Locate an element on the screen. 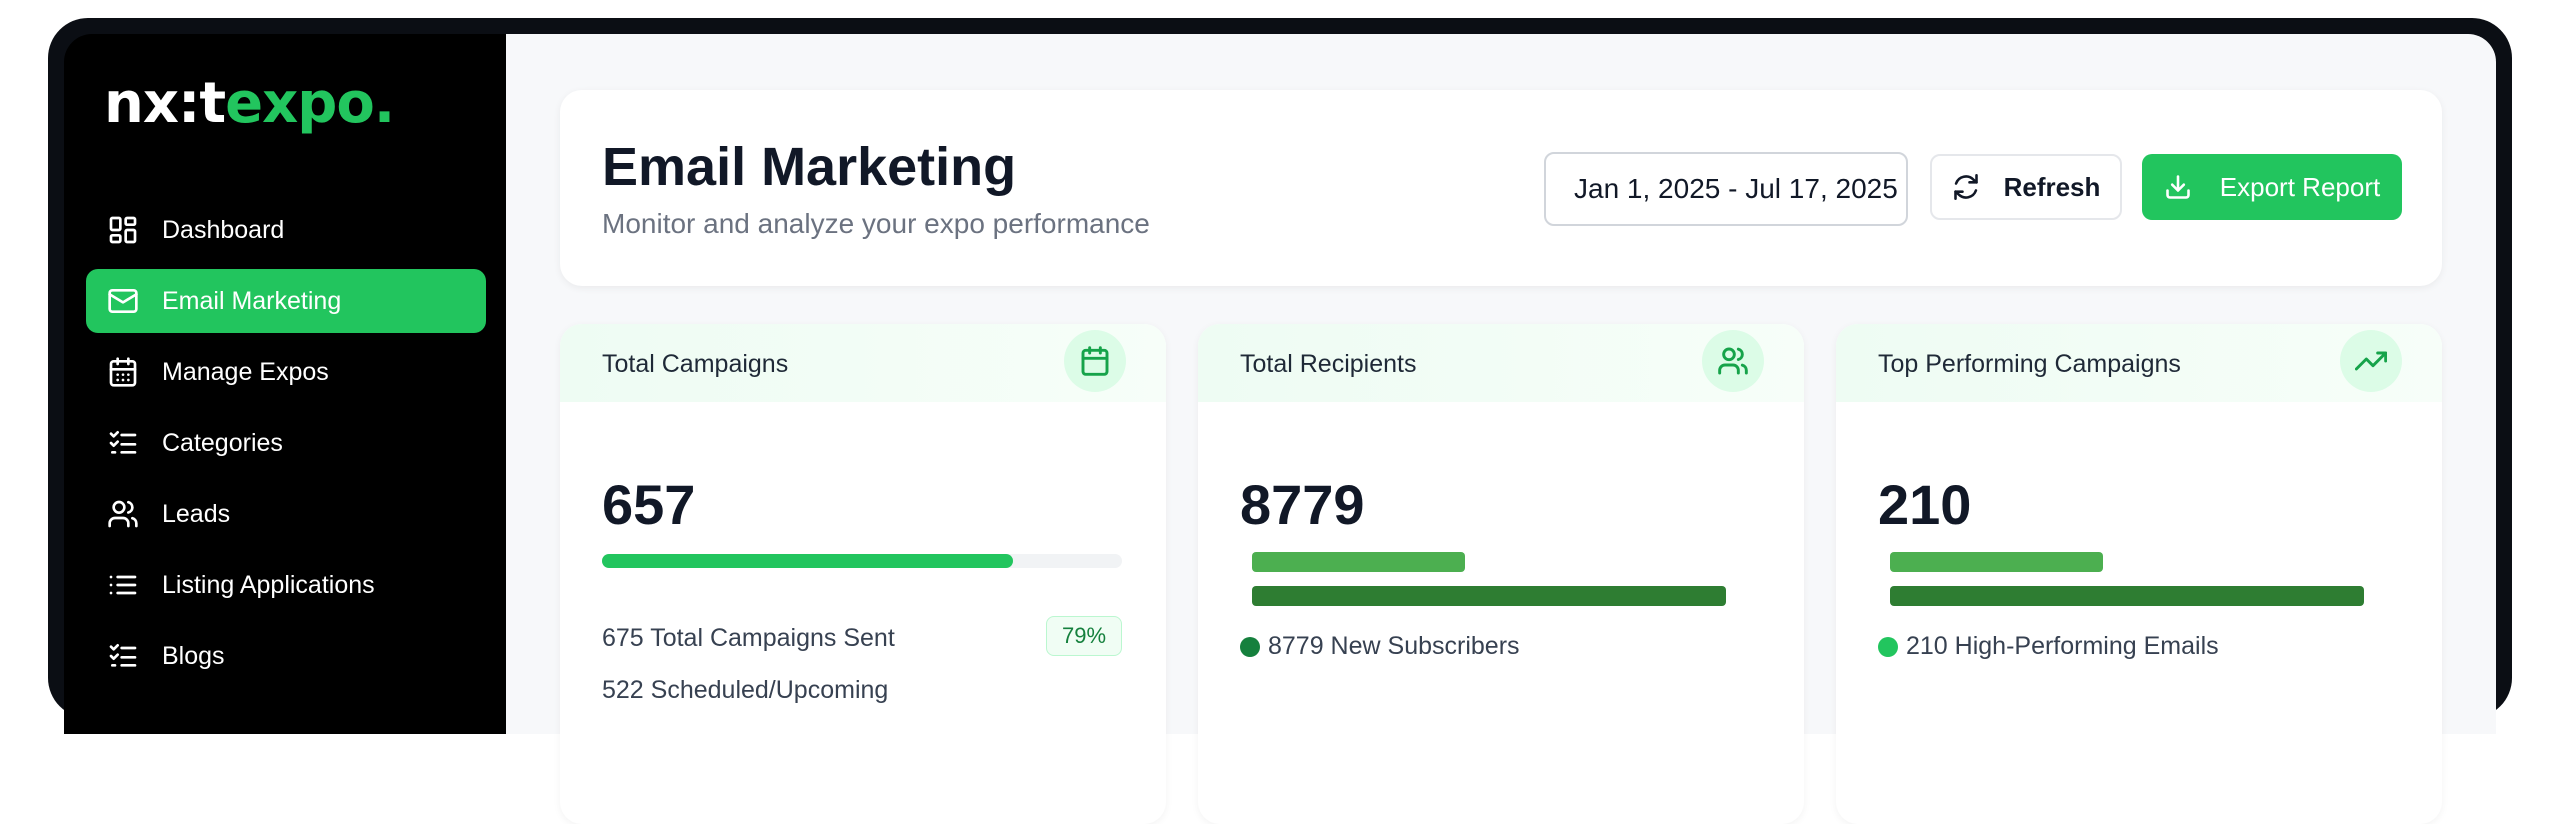 The image size is (2560, 824). page-title: Email Marketing is located at coordinates (809, 167).